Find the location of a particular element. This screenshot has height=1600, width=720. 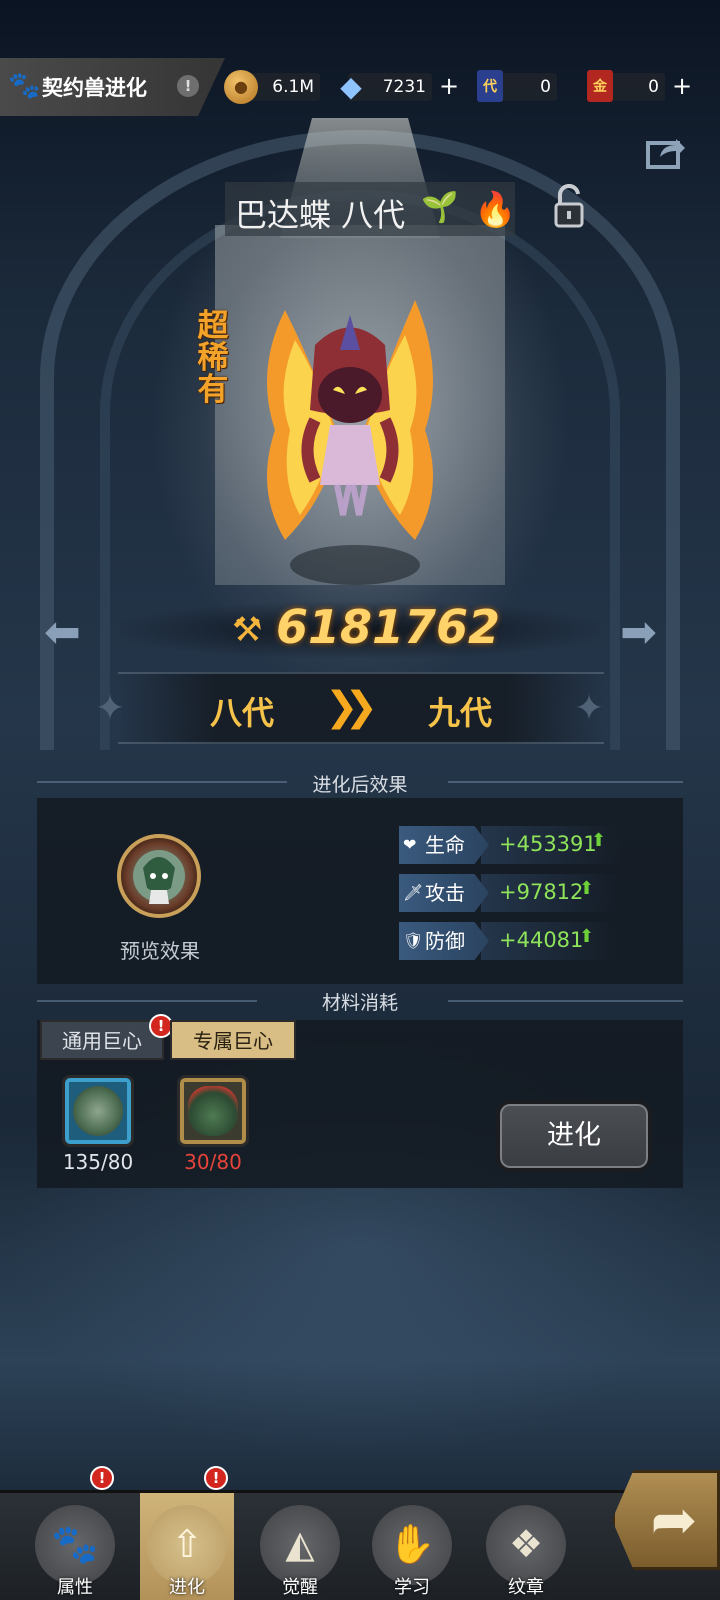

add-red-ticket-button: + is located at coordinates (682, 87).